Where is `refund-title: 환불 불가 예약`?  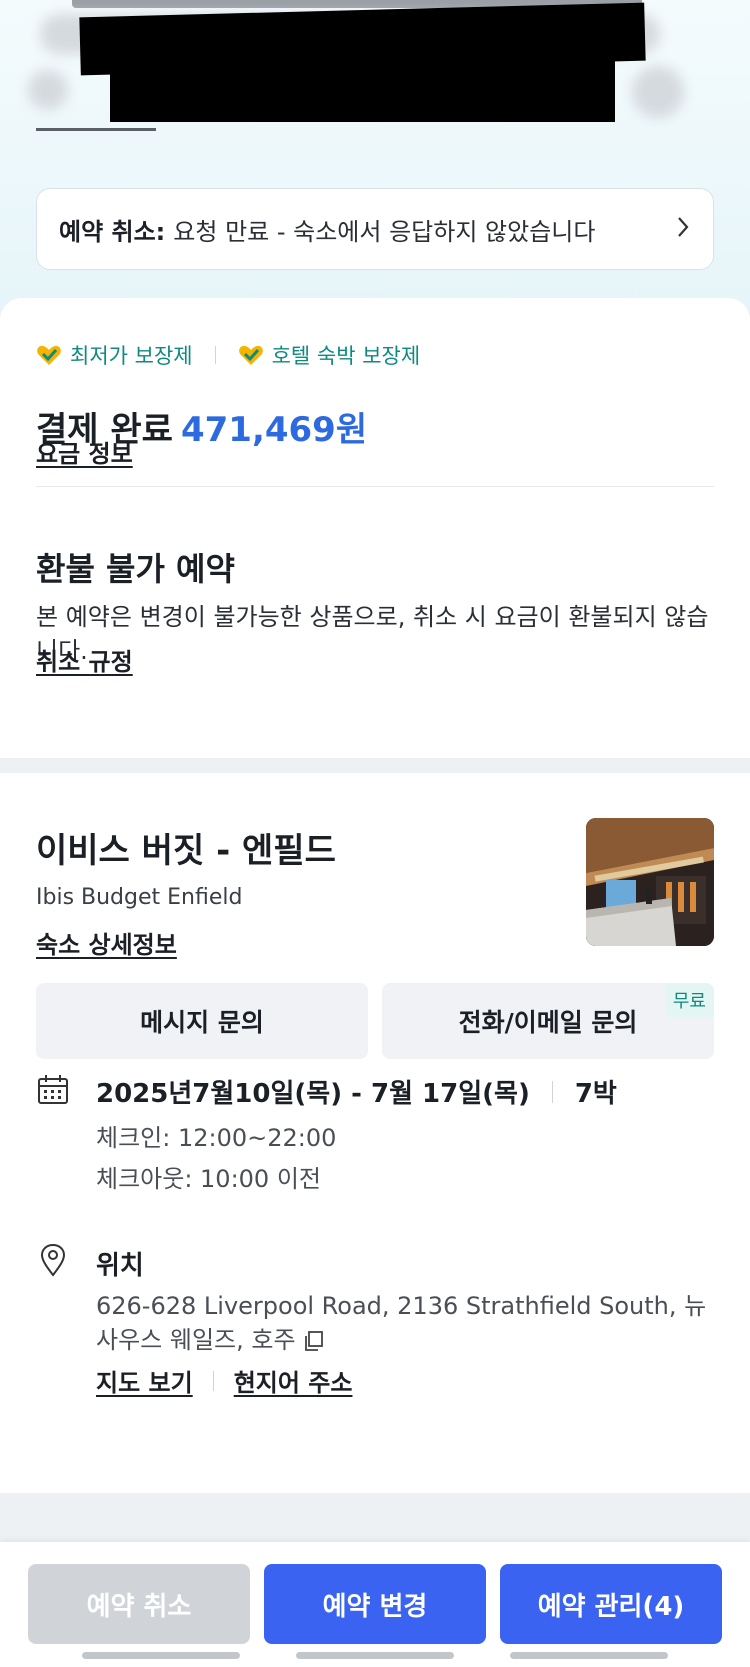 refund-title: 환불 불가 예약 is located at coordinates (135, 569).